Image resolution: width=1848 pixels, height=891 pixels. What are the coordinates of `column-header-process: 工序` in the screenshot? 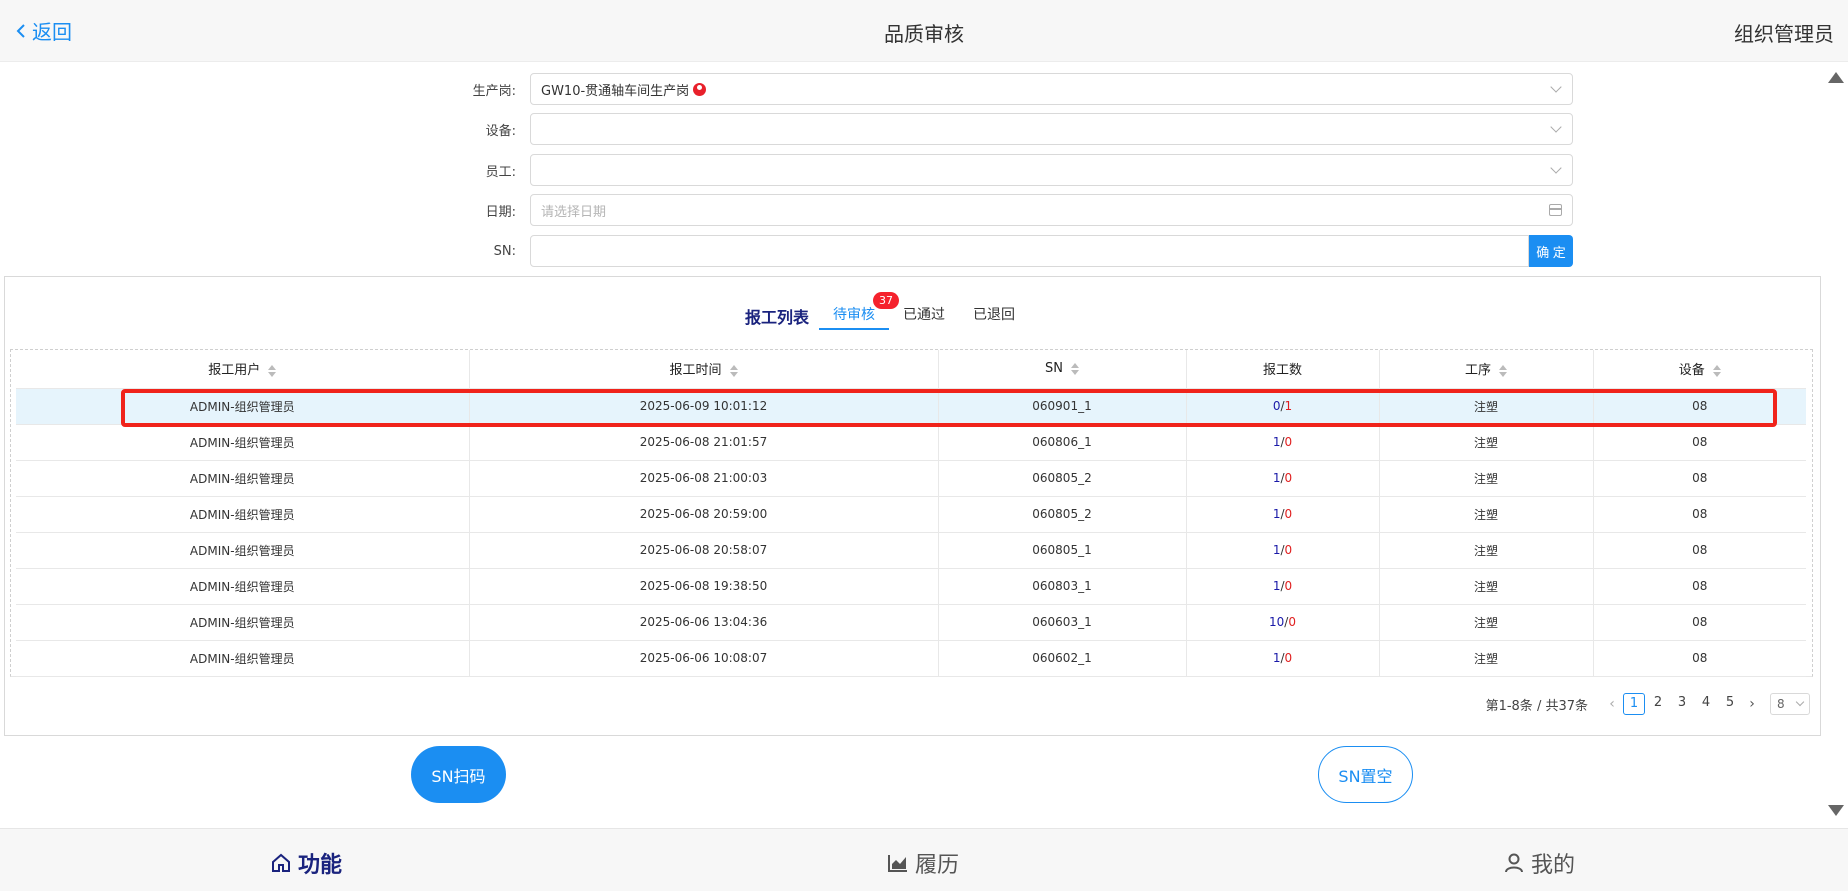 It's located at (1486, 369).